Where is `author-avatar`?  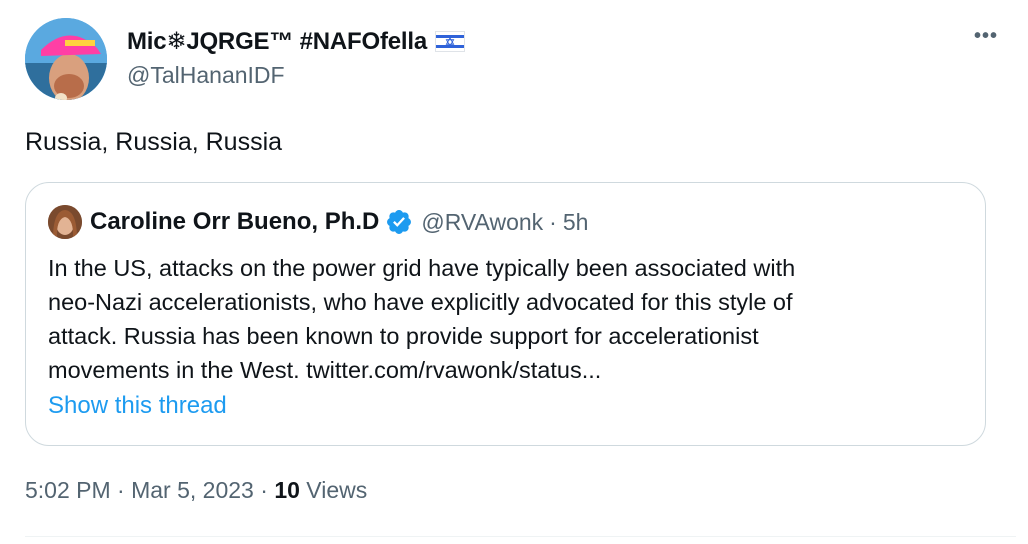 author-avatar is located at coordinates (66, 59).